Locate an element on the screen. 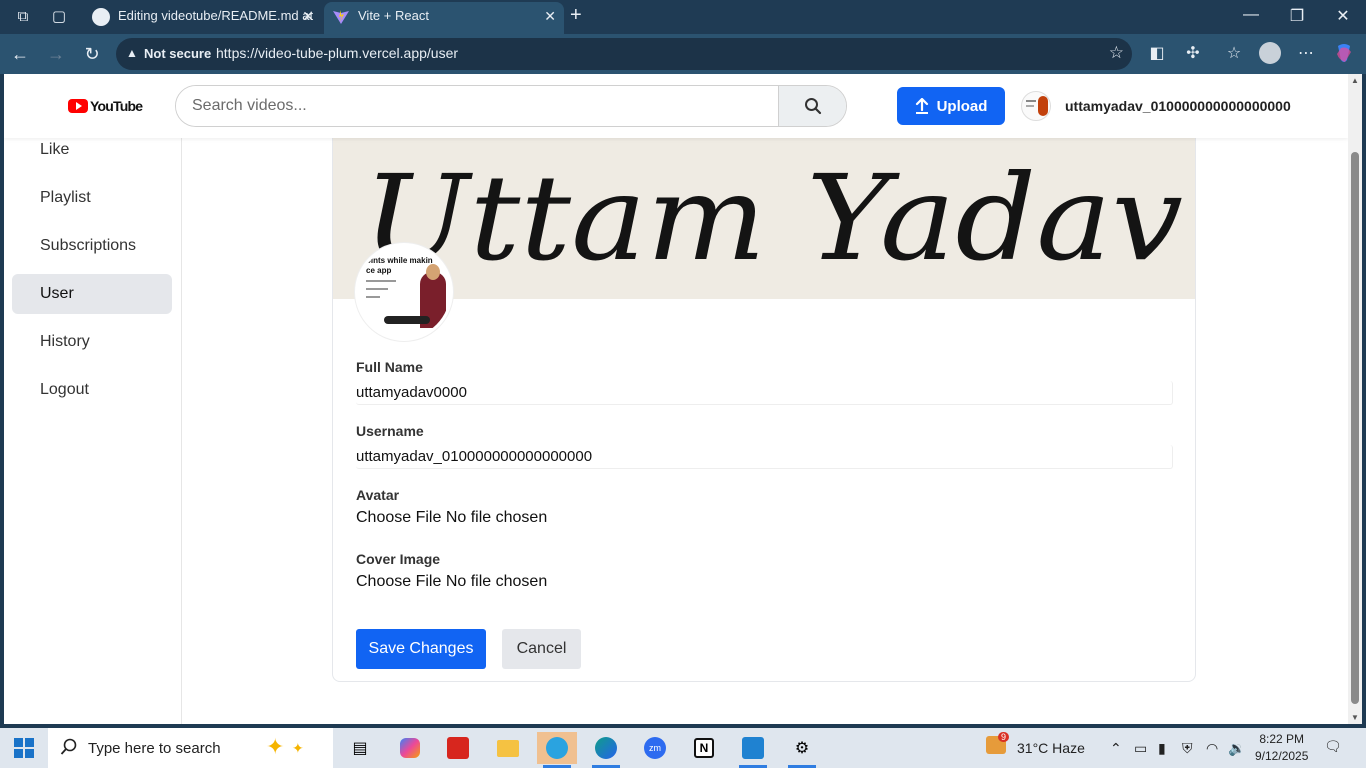 The height and width of the screenshot is (768, 1366). copilot-icon is located at coordinates (1344, 54).